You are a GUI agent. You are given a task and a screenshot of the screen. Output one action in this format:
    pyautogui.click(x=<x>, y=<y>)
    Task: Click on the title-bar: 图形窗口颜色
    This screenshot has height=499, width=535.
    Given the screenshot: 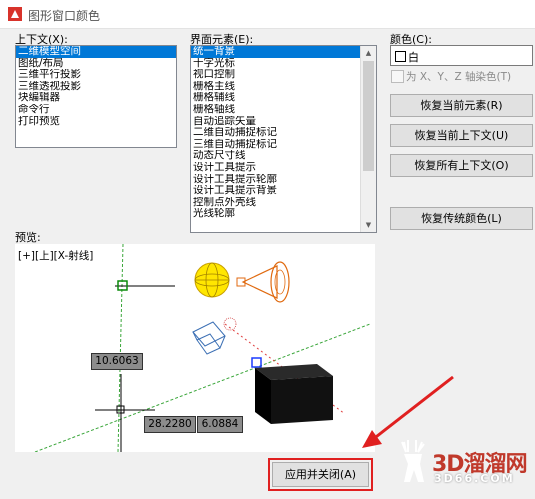 What is the action you would take?
    pyautogui.click(x=267, y=14)
    